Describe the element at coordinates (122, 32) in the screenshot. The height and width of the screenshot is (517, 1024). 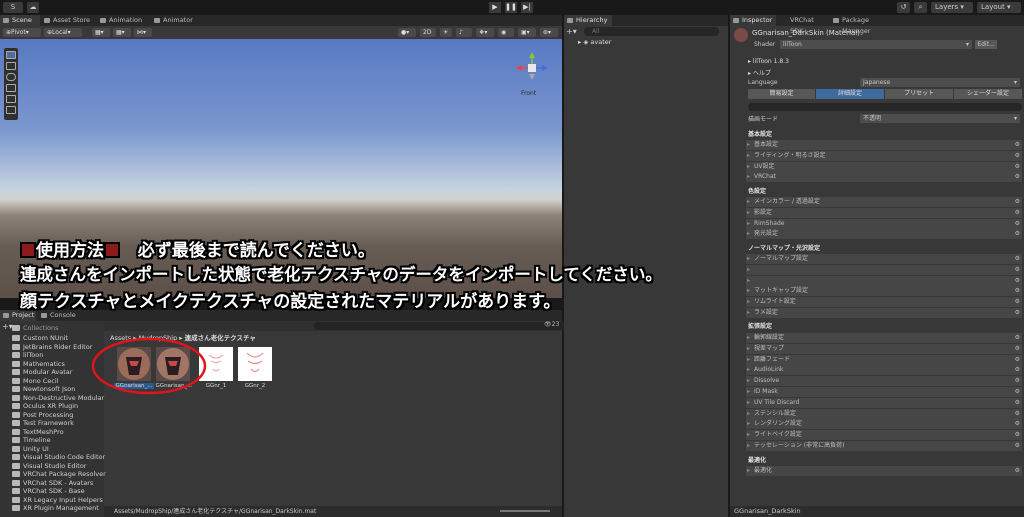
I see `grid-toggle-button: ▦▾` at that location.